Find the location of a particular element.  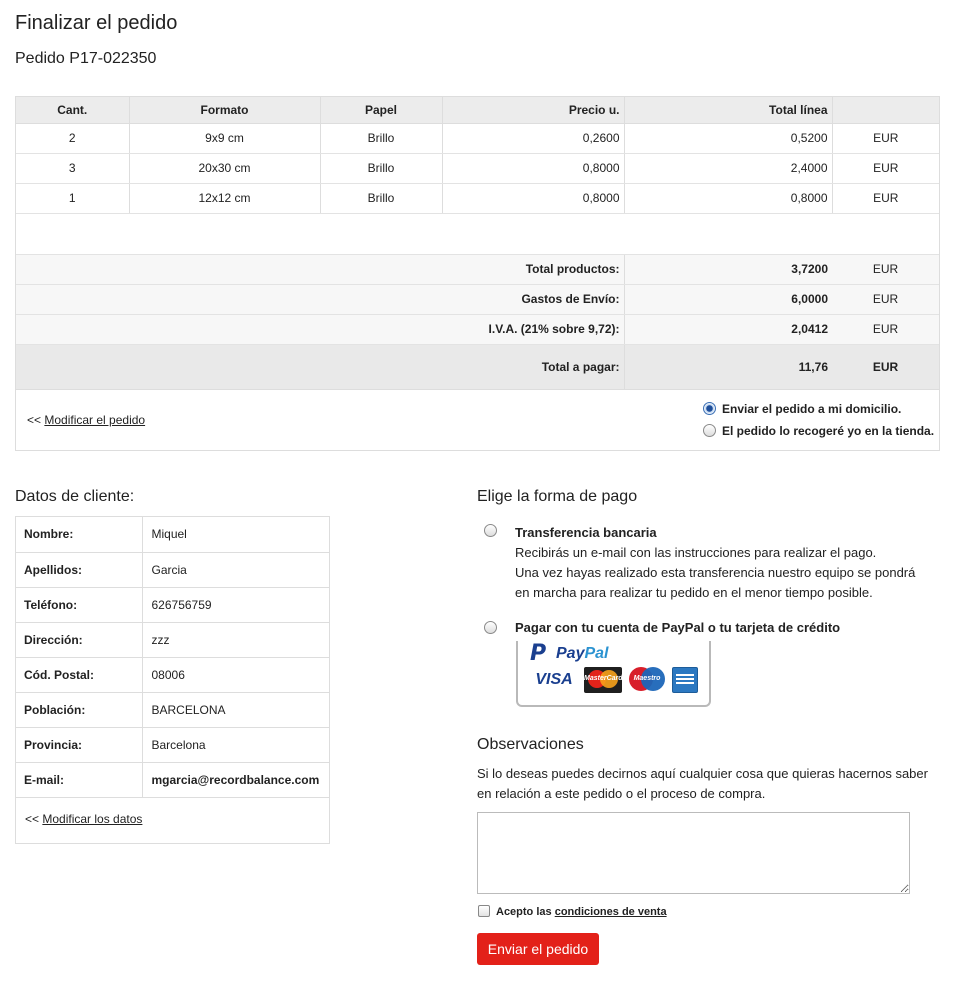

field-value: Barcelona is located at coordinates (235, 745).